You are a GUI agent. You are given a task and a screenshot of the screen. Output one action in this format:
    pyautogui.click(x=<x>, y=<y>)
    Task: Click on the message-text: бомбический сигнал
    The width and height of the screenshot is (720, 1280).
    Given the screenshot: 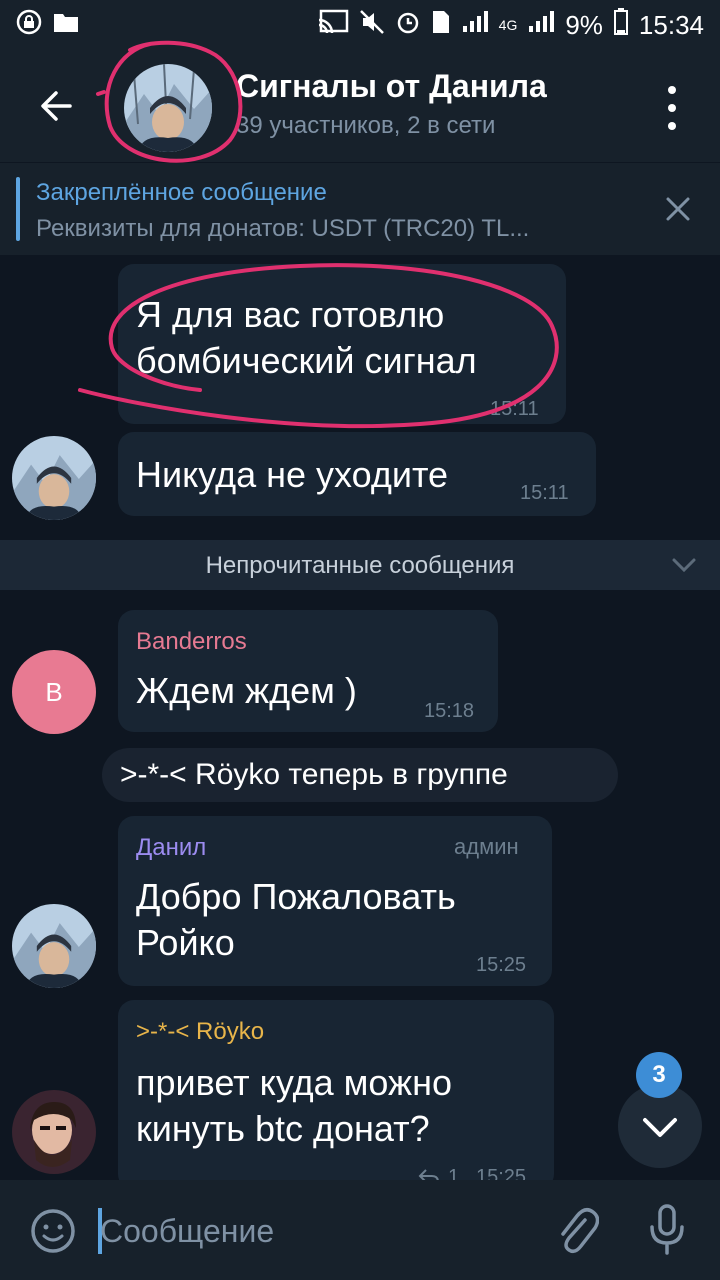 What is the action you would take?
    pyautogui.click(x=306, y=360)
    